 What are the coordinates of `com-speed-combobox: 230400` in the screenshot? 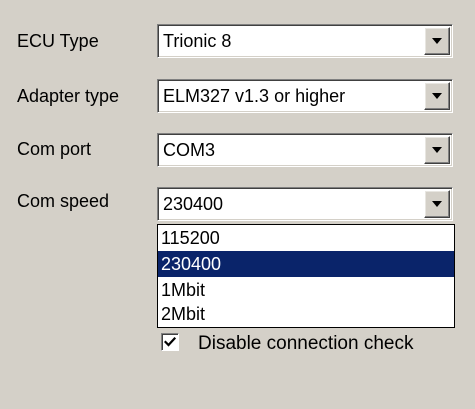 It's located at (305, 204).